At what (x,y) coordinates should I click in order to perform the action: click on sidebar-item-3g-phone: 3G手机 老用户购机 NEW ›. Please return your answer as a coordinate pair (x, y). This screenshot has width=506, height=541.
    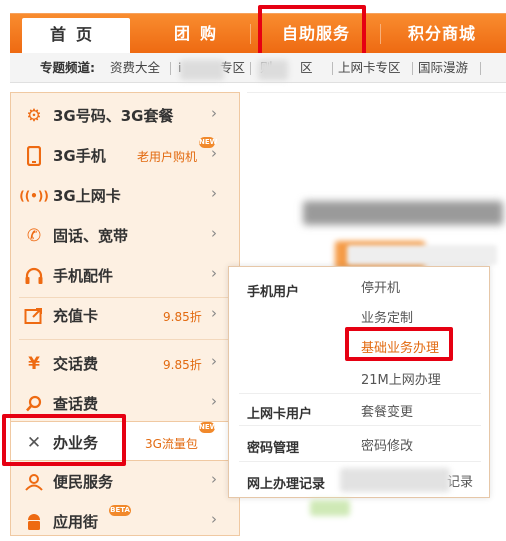
    Looking at the image, I should click on (125, 155).